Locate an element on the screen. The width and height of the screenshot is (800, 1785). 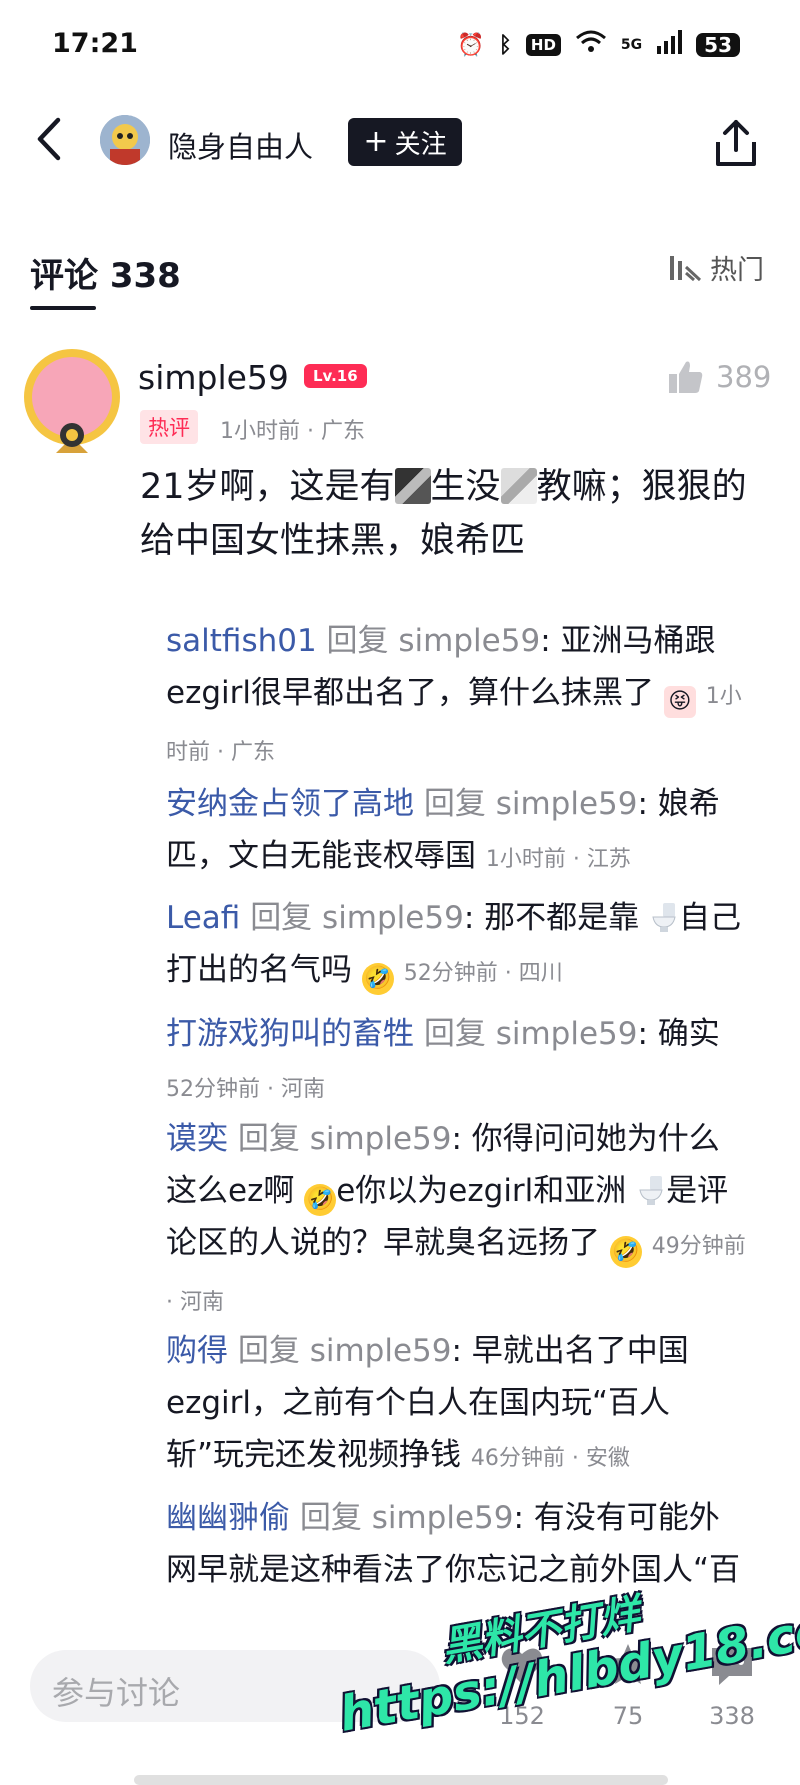
signal-icon is located at coordinates (669, 45).